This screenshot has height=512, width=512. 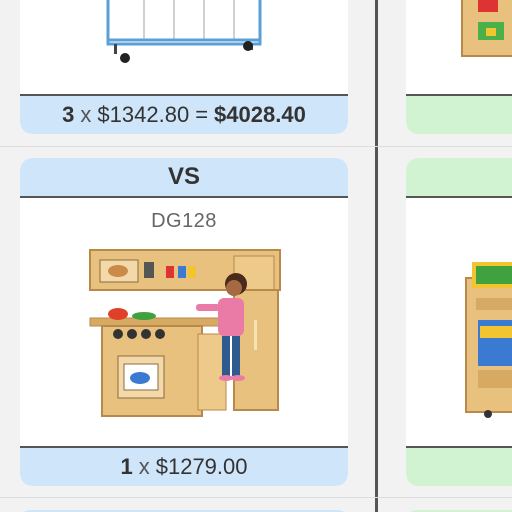 I want to click on unit-price: $1279.00, so click(x=201, y=466).